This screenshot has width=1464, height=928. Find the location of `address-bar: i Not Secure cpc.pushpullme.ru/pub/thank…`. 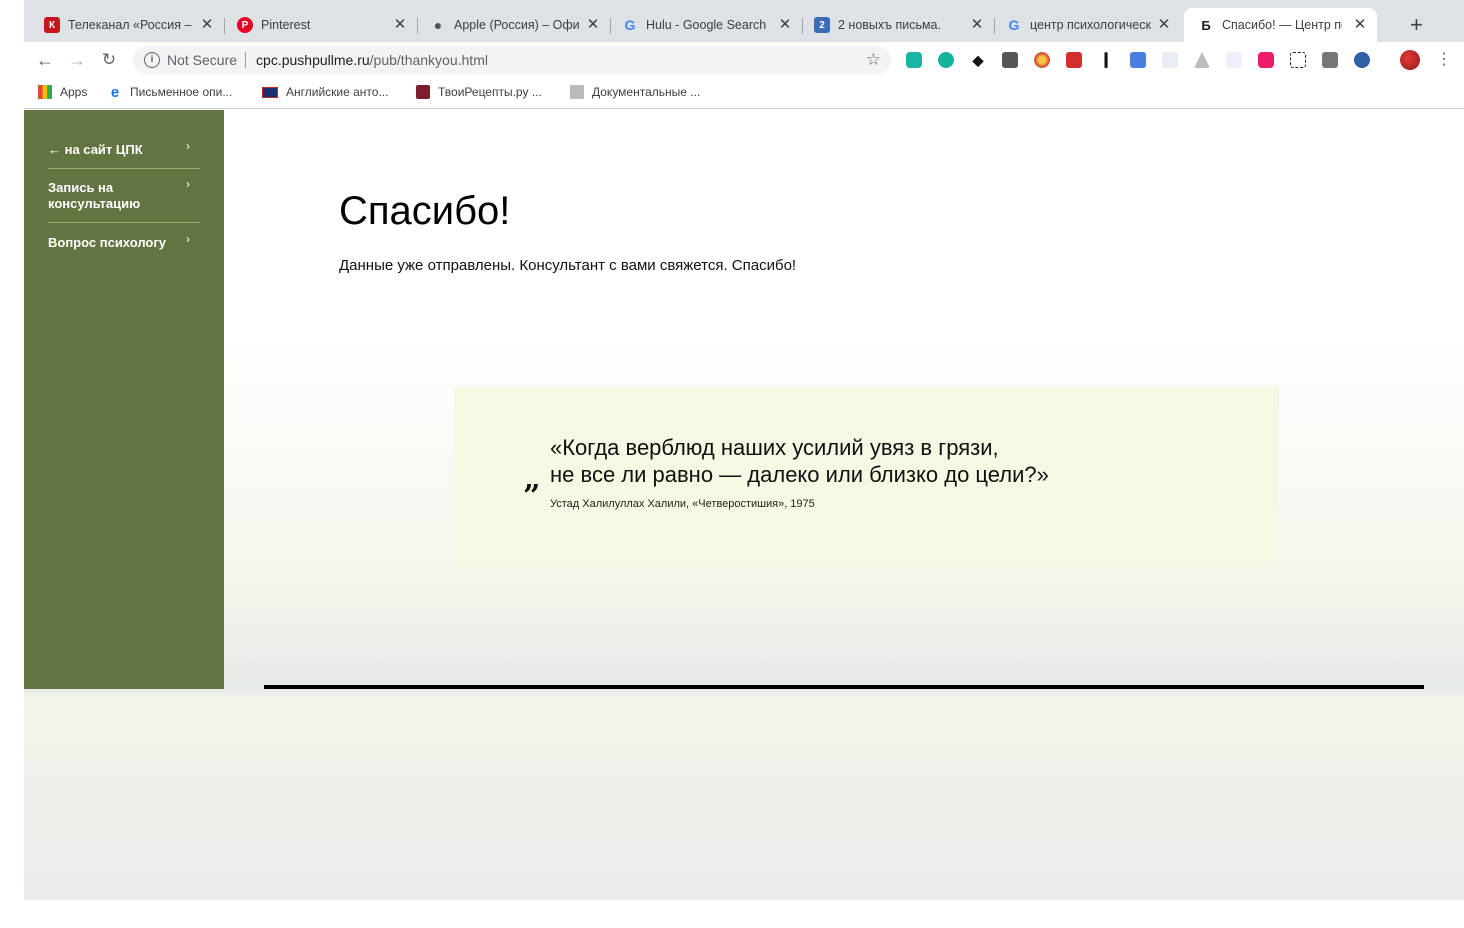

address-bar: i Not Secure cpc.pushpullme.ru/pub/thank… is located at coordinates (512, 60).